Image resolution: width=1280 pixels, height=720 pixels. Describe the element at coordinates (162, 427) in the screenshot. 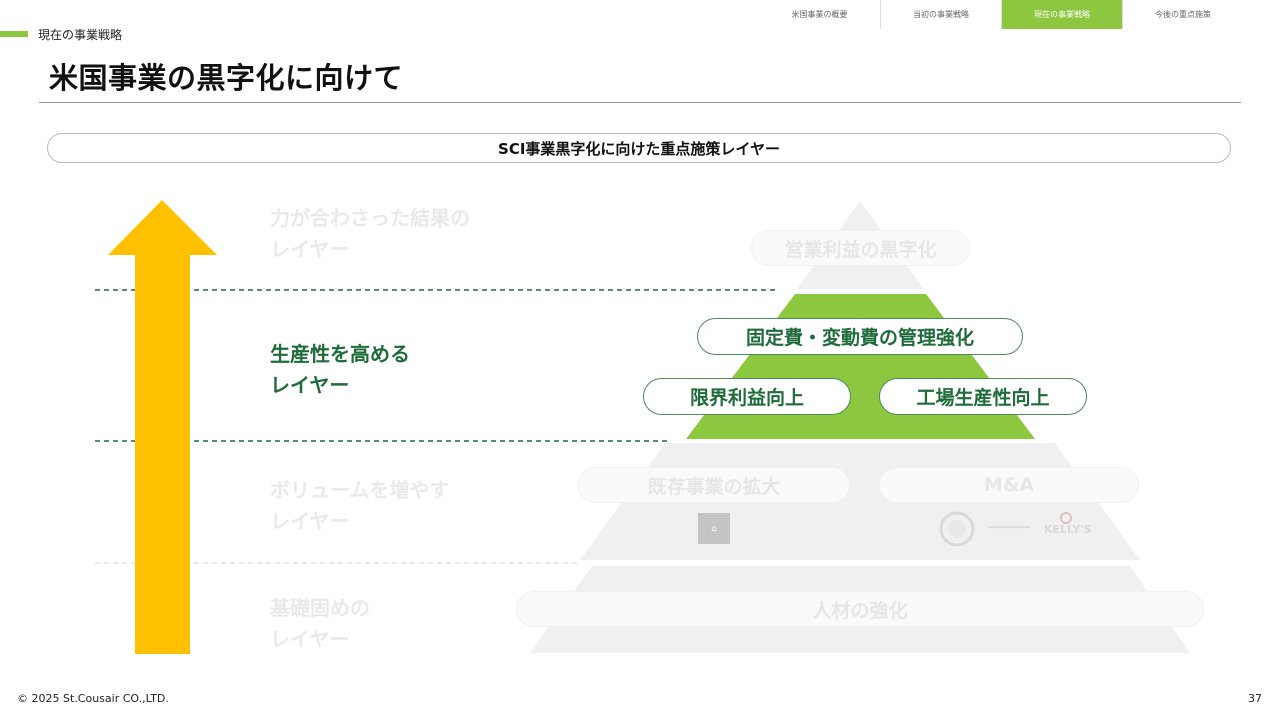

I see `upward-arrow` at that location.